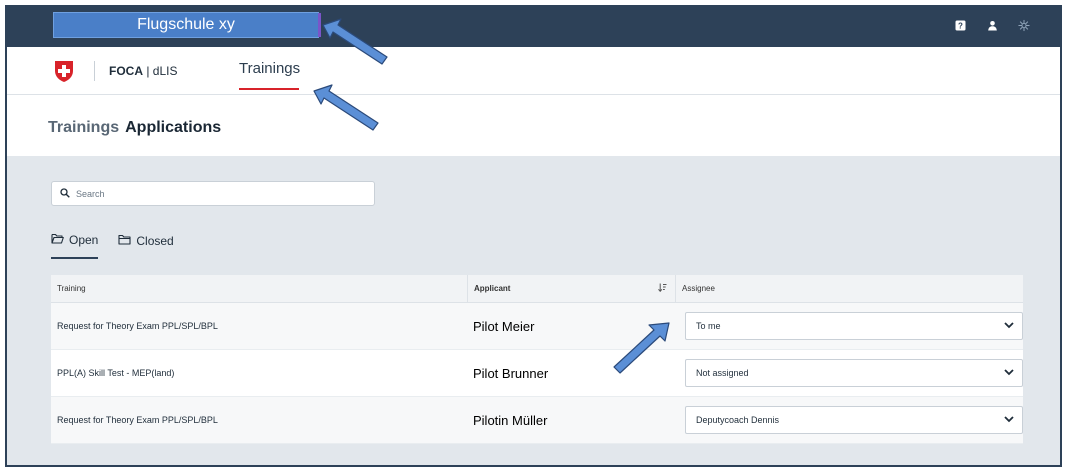  Describe the element at coordinates (173, 127) in the screenshot. I see `page-title: Applications` at that location.